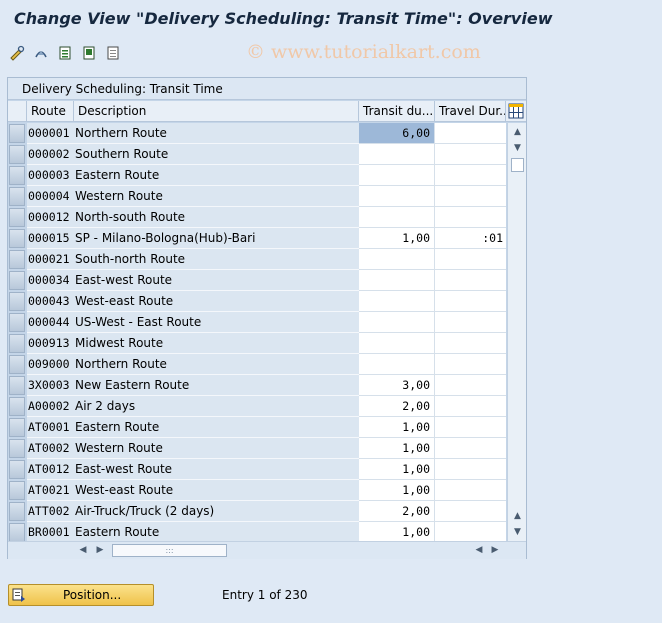  Describe the element at coordinates (257, 532) in the screenshot. I see `table-row: BR0001 Eastern Route 1,00` at that location.